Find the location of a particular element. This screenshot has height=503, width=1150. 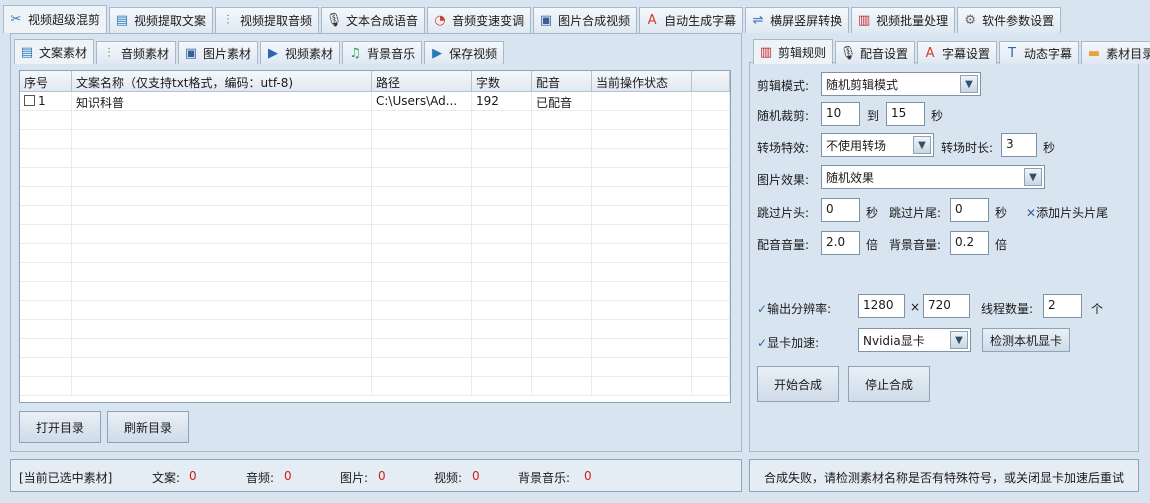

image-effect-select: 随机效果 ▼ is located at coordinates (933, 177).